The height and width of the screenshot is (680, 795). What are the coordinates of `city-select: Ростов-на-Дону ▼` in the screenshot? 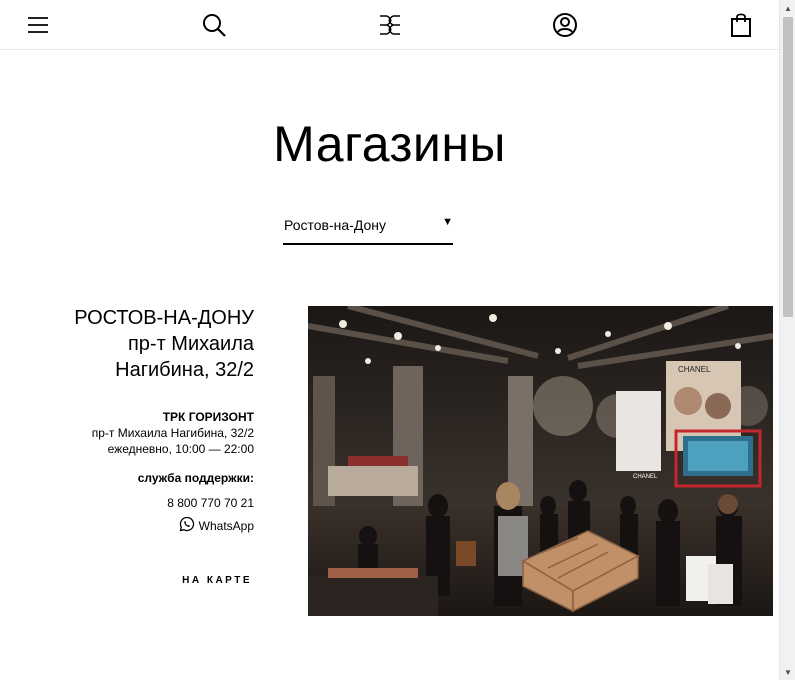 It's located at (368, 226).